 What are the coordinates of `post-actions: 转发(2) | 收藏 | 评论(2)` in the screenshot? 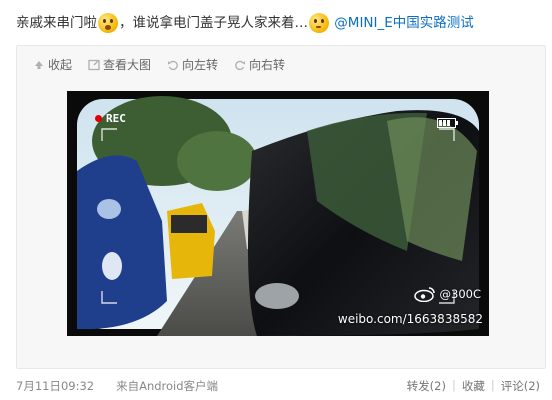 It's located at (473, 386).